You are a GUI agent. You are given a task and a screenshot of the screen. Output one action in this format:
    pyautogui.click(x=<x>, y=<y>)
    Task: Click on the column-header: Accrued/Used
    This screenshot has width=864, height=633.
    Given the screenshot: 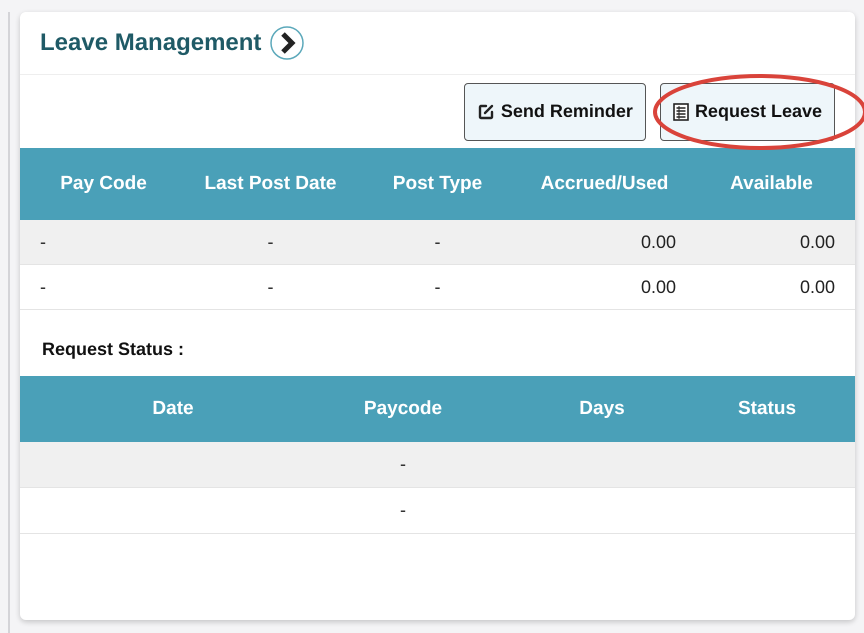 What is the action you would take?
    pyautogui.click(x=604, y=184)
    